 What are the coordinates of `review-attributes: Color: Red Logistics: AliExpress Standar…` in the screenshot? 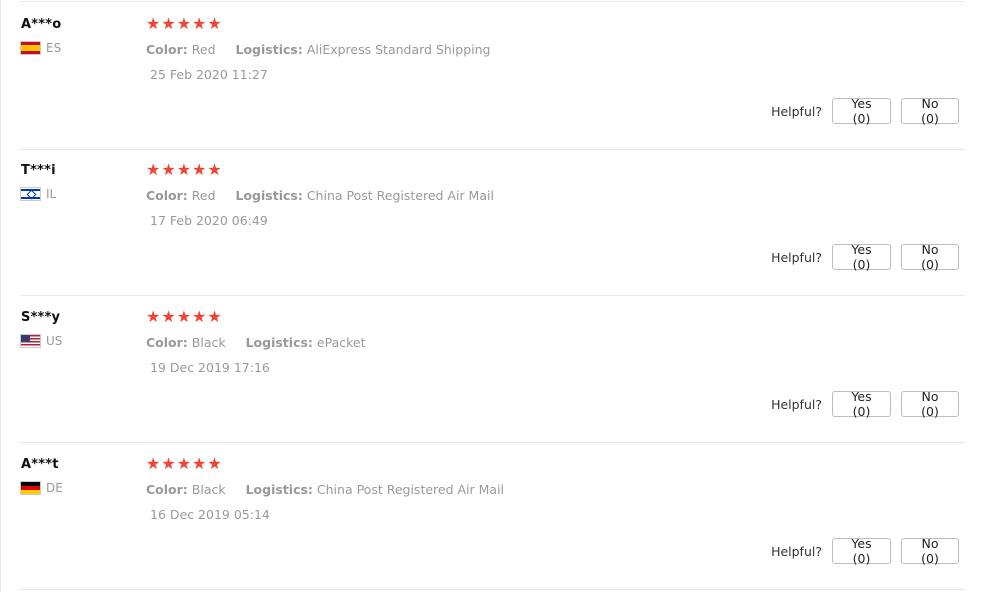 It's located at (318, 49).